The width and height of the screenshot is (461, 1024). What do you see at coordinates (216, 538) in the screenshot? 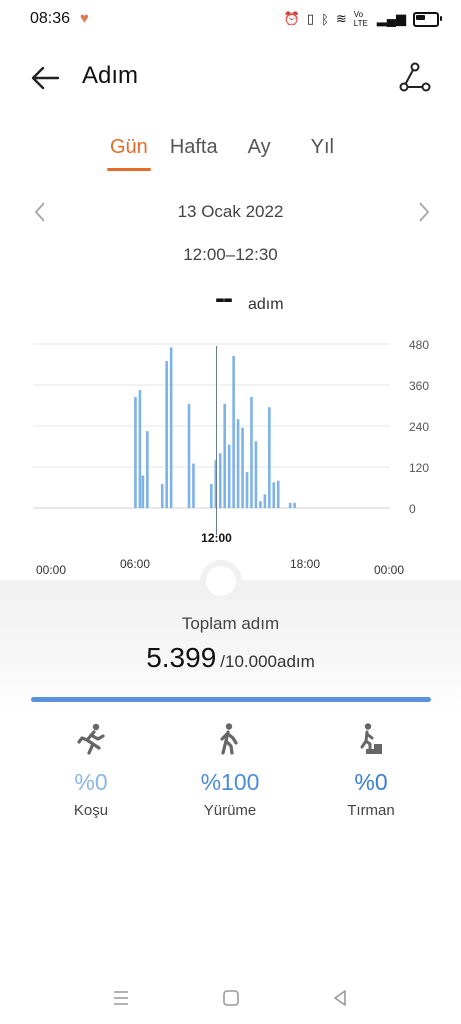
I see `selected-time-label: 12:00` at bounding box center [216, 538].